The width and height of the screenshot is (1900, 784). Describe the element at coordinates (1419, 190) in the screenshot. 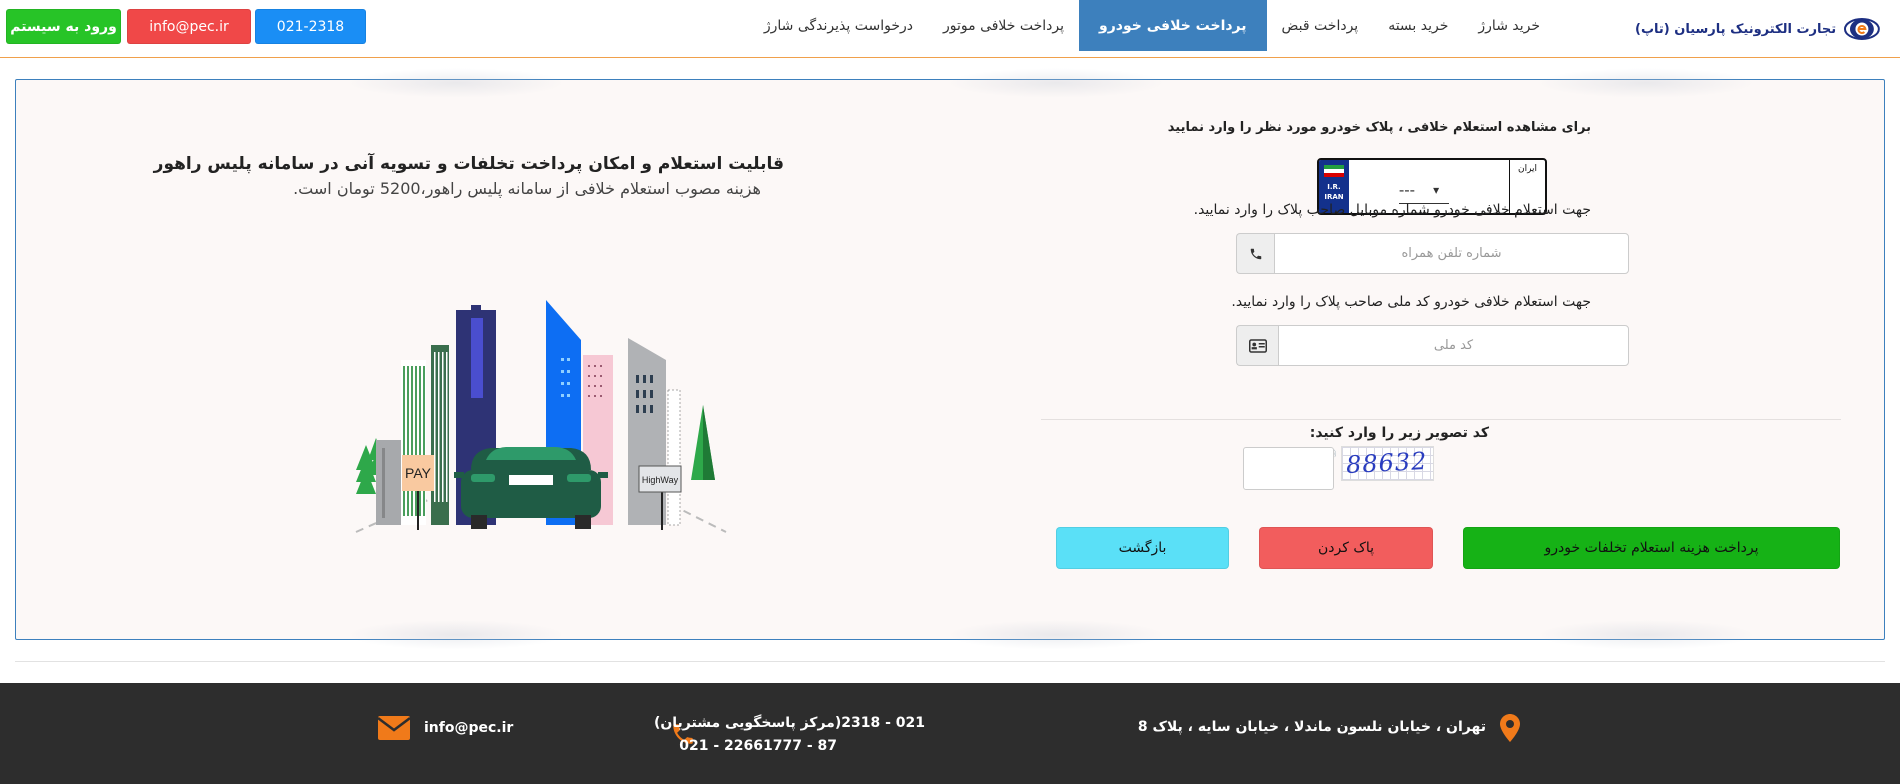

I see `plate-letter-select: --- ▾` at that location.